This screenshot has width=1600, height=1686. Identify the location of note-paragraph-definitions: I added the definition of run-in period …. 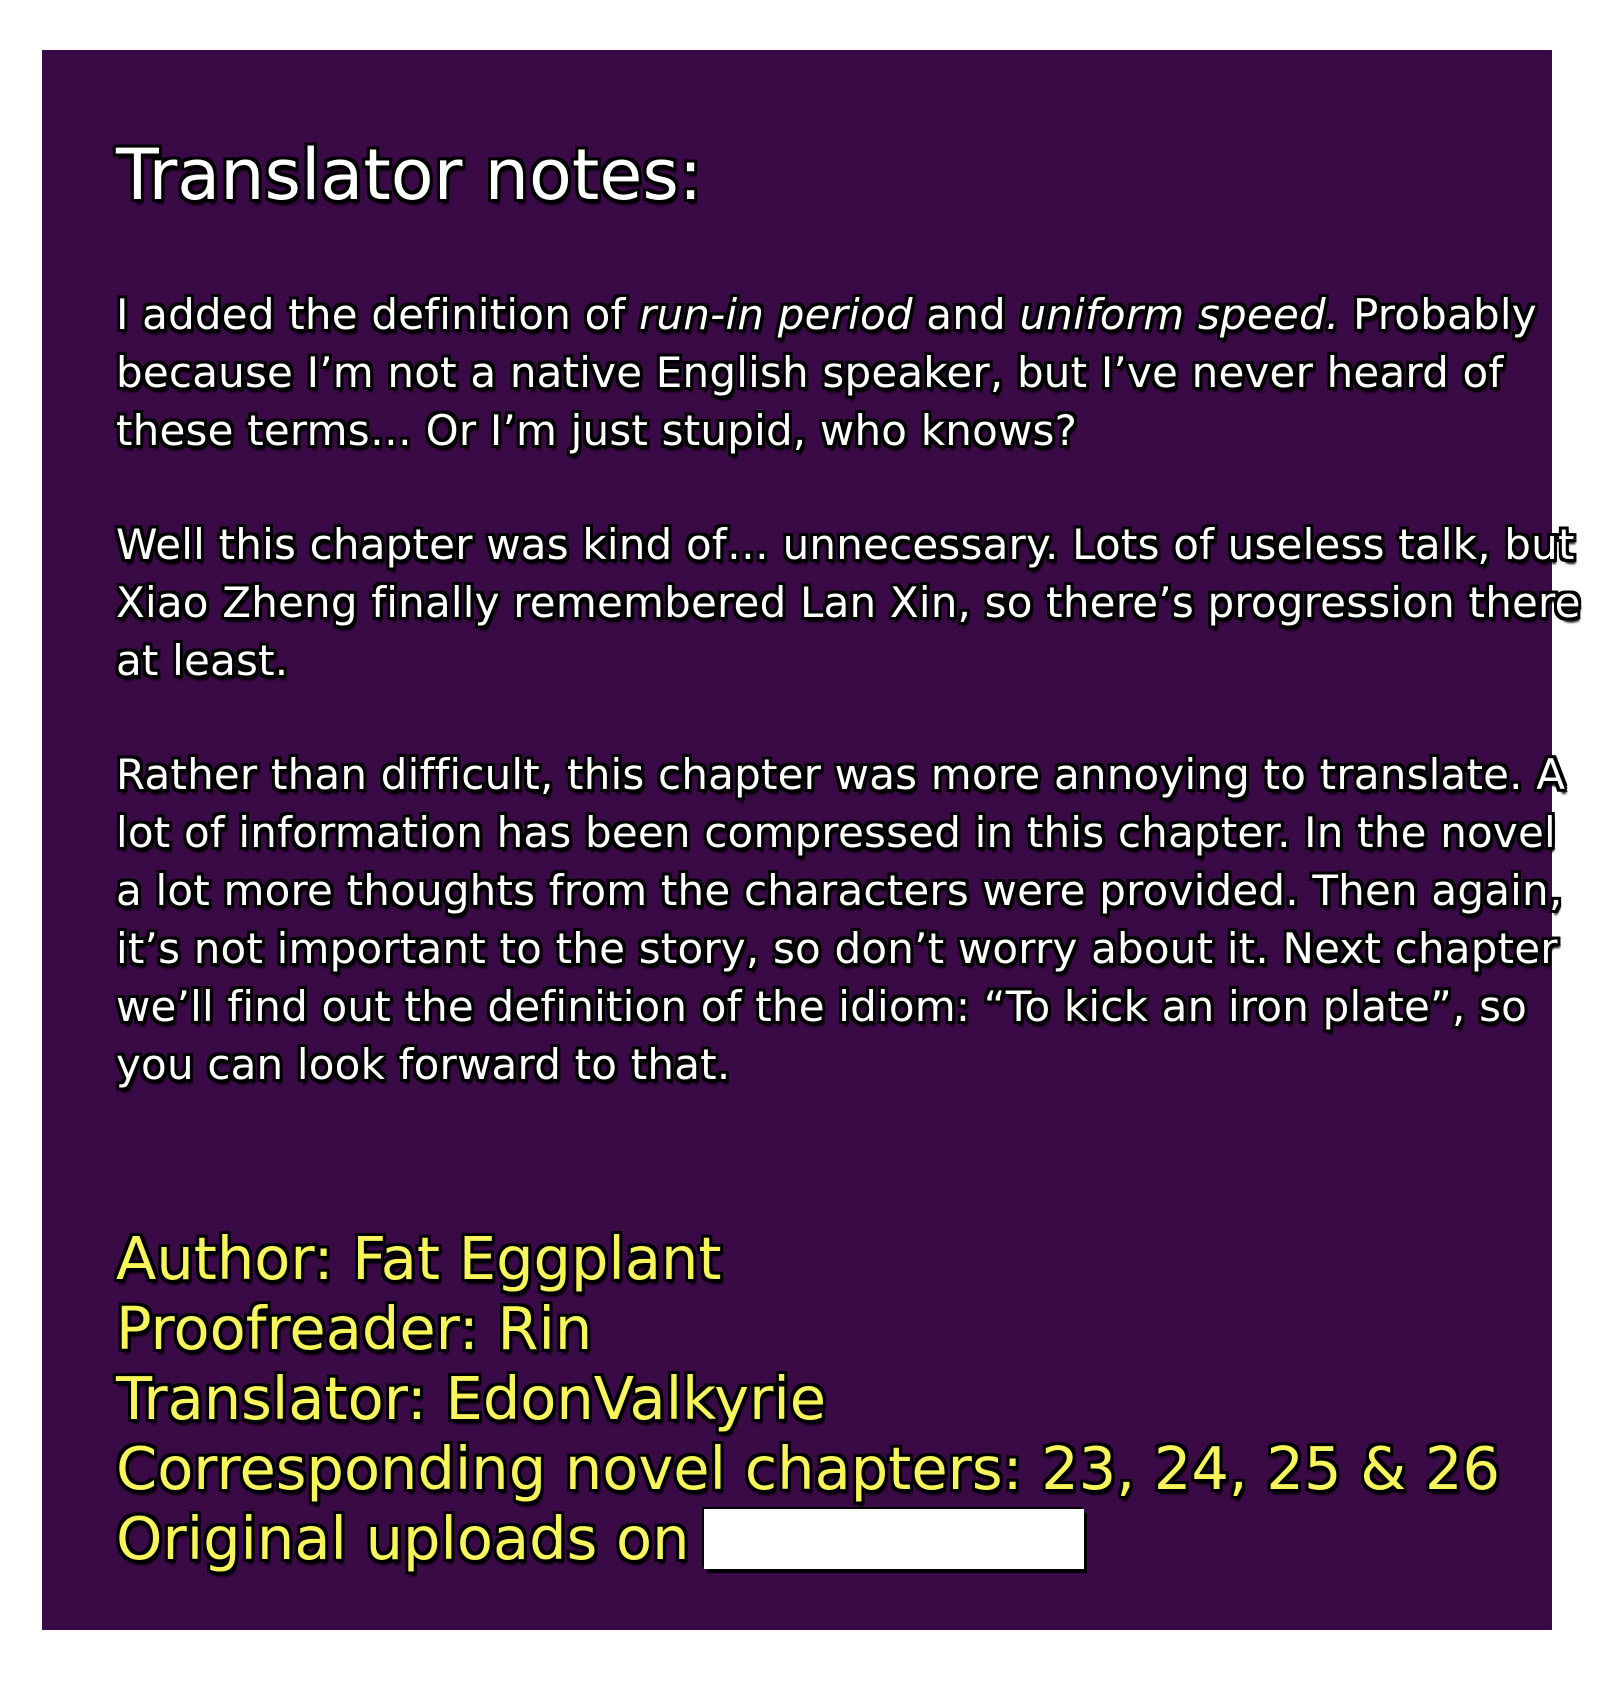
(851, 373).